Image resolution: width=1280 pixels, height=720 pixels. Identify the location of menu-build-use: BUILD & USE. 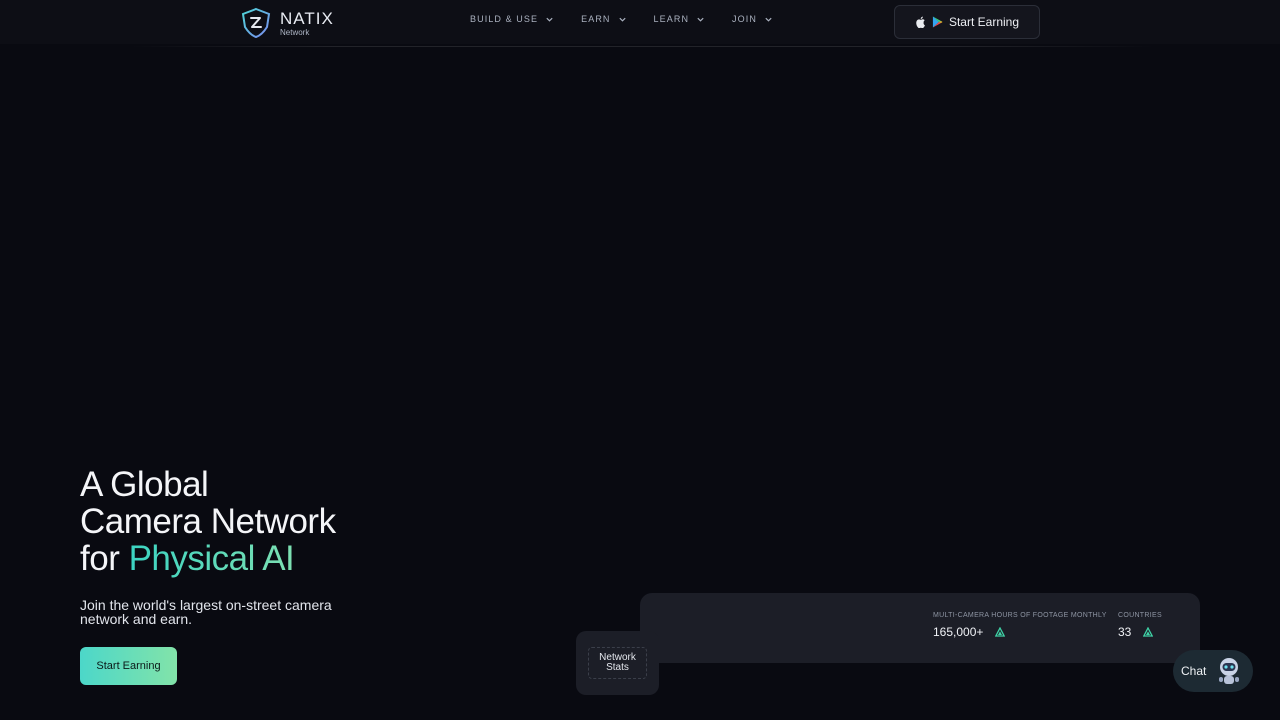
(512, 19).